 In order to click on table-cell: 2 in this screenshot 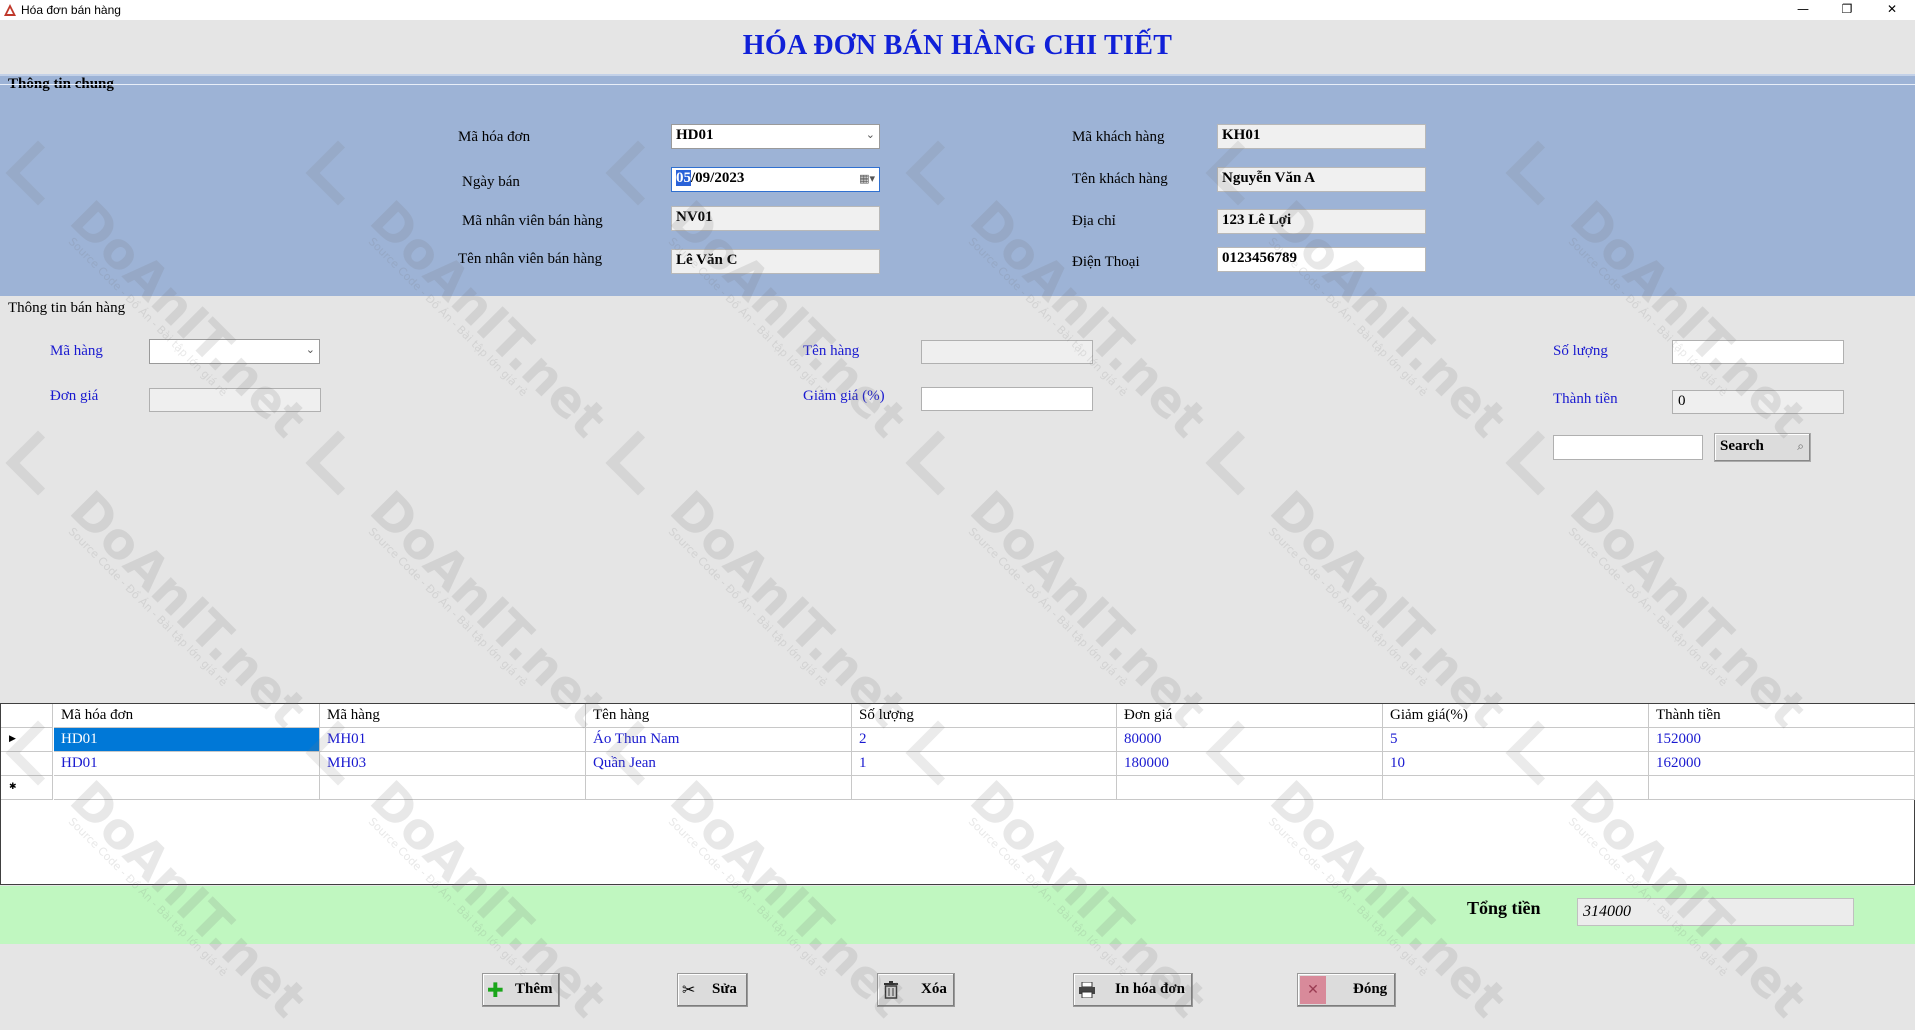, I will do `click(984, 740)`.